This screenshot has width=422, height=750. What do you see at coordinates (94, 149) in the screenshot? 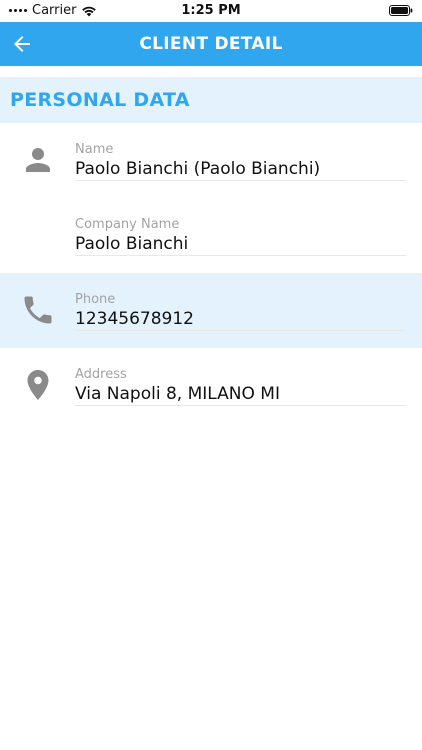
I see `name-label: Name` at bounding box center [94, 149].